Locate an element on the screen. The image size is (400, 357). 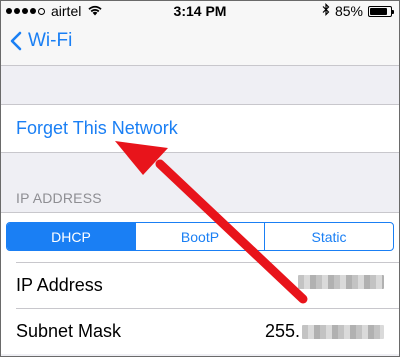
subnet-mask-label: Subnet Mask is located at coordinates (69, 331).